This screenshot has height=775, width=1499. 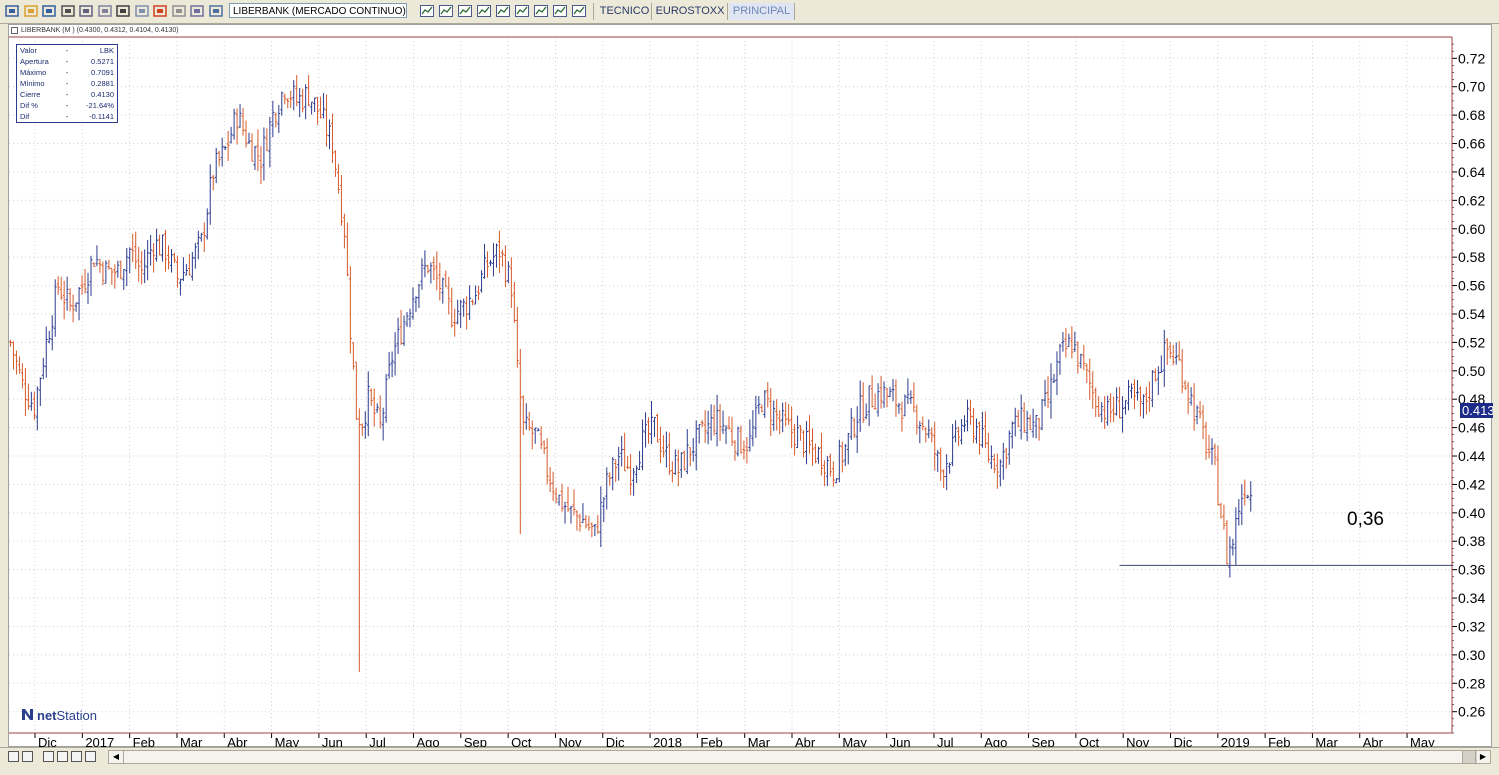 What do you see at coordinates (579, 11) in the screenshot?
I see `grid-icon` at bounding box center [579, 11].